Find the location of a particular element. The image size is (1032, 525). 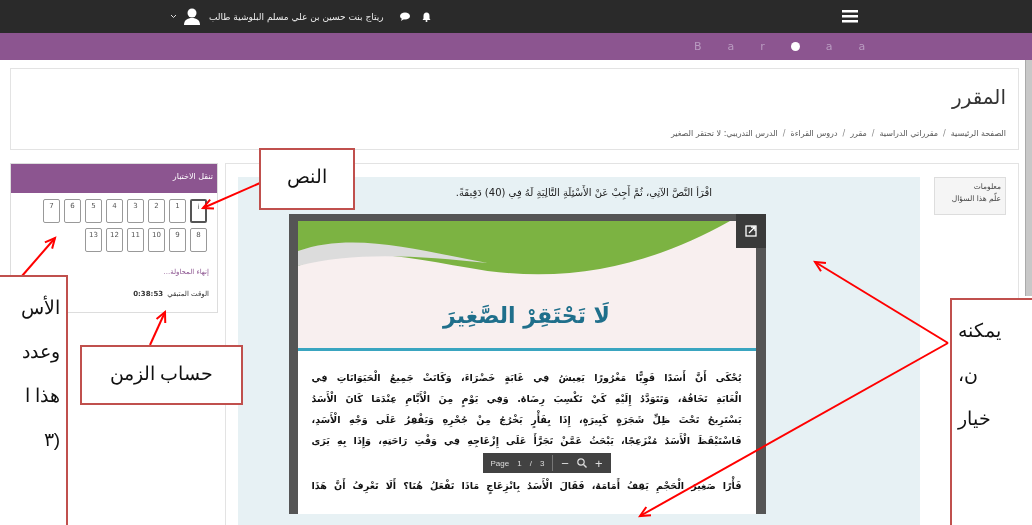

bell-icon is located at coordinates (426, 16).